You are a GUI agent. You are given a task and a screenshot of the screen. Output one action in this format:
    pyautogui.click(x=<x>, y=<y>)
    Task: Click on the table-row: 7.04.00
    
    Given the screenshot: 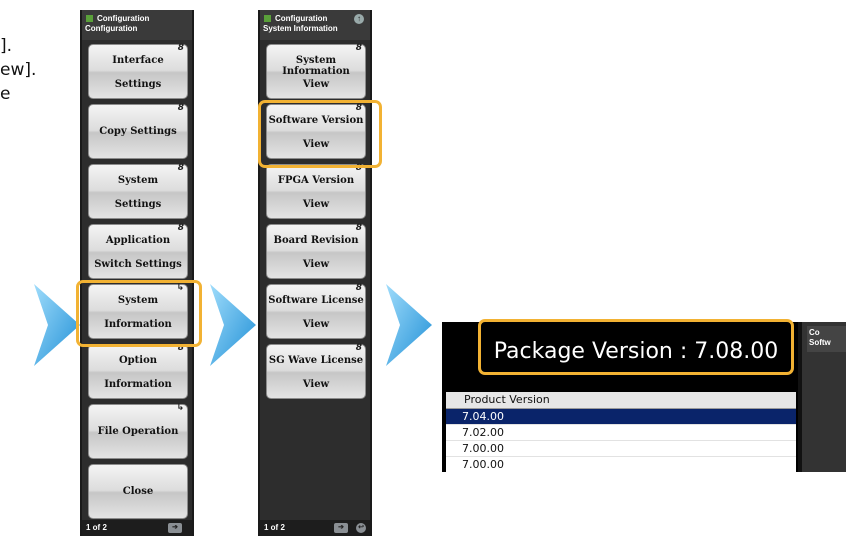 What is the action you would take?
    pyautogui.click(x=621, y=417)
    